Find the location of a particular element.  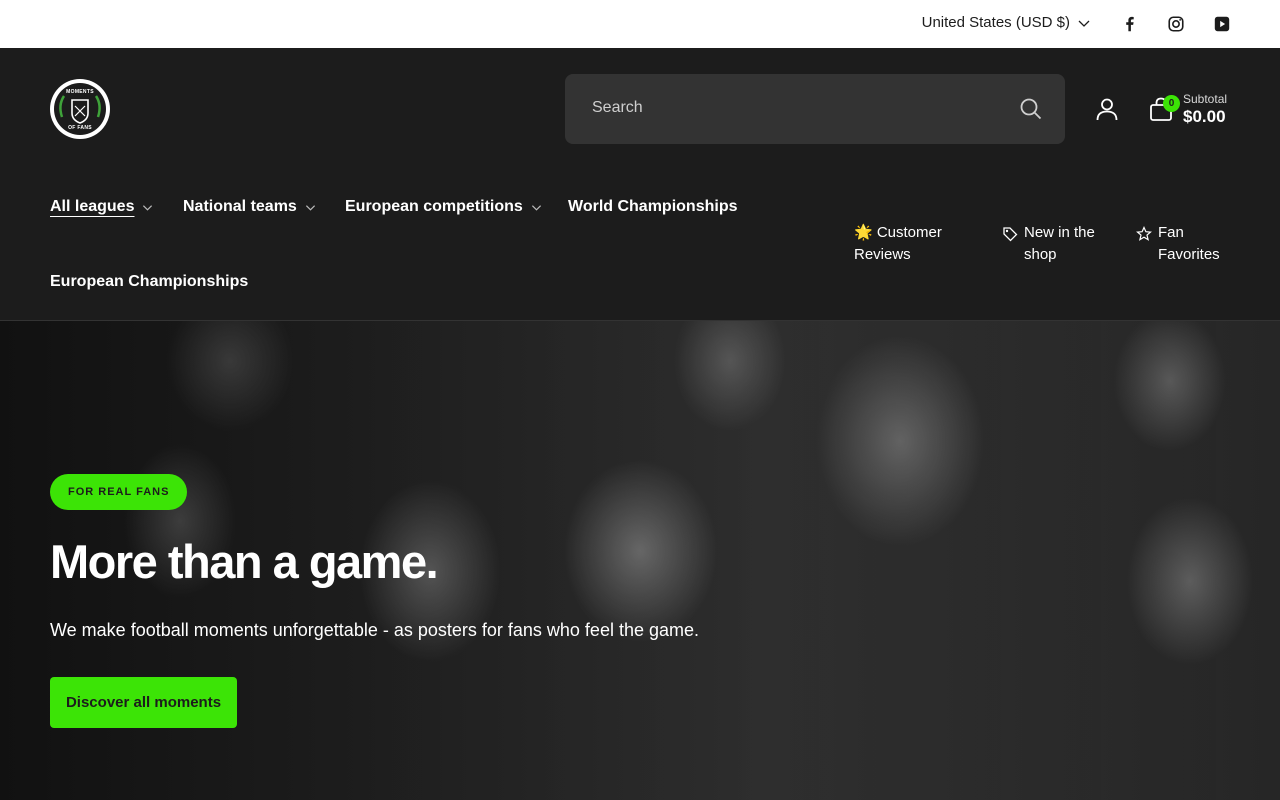

nav-item-national-teams: National teams is located at coordinates (249, 207).